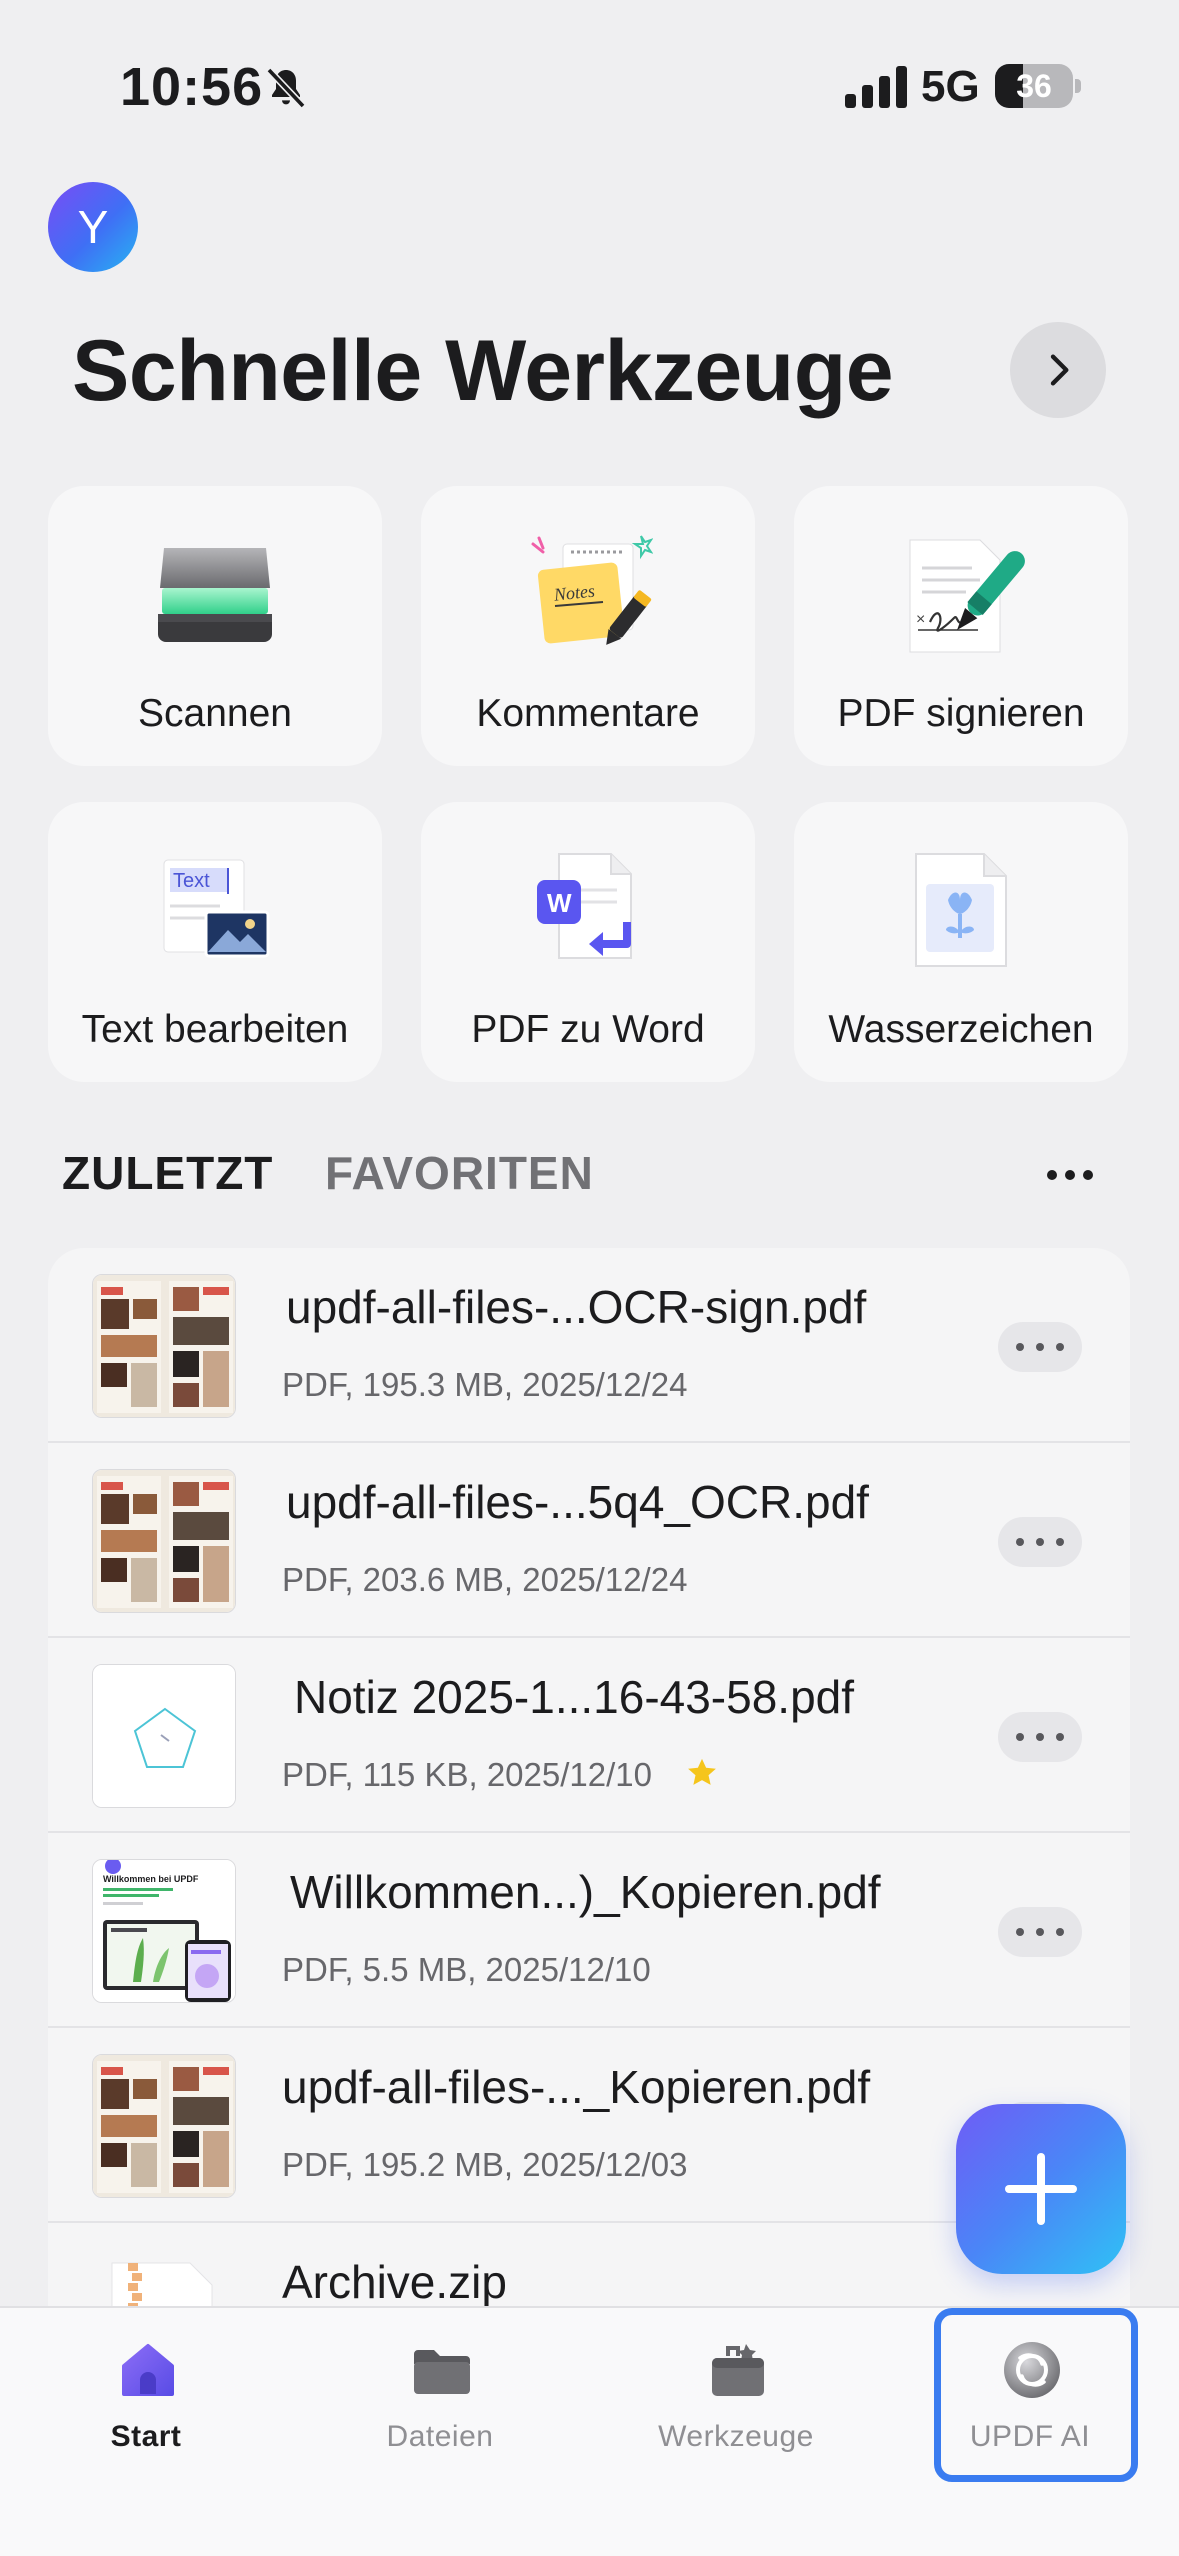  I want to click on tool-label: Text bearbeiten, so click(215, 1029).